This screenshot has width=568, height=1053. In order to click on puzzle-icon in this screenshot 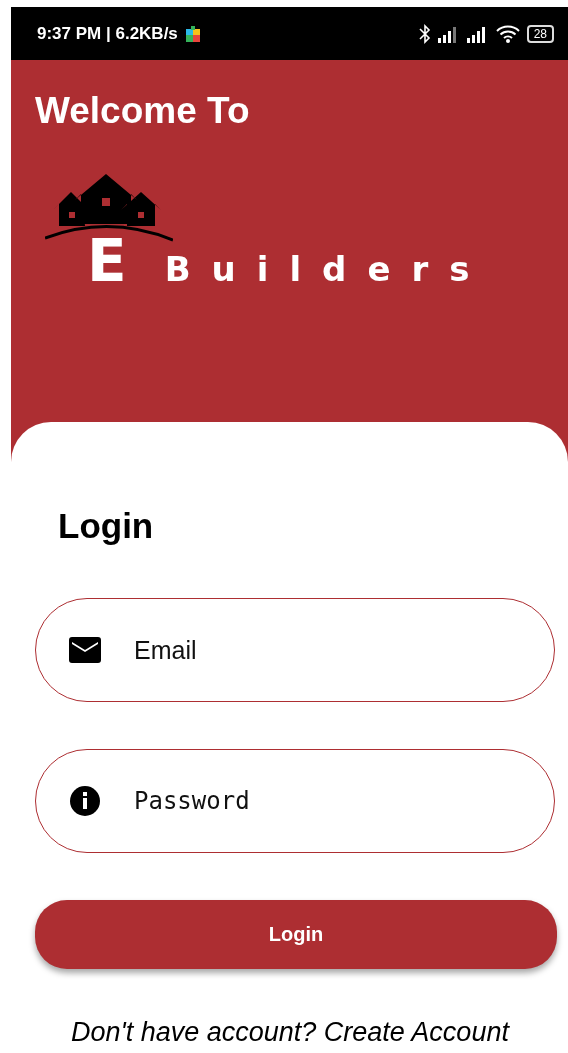, I will do `click(192, 33)`.